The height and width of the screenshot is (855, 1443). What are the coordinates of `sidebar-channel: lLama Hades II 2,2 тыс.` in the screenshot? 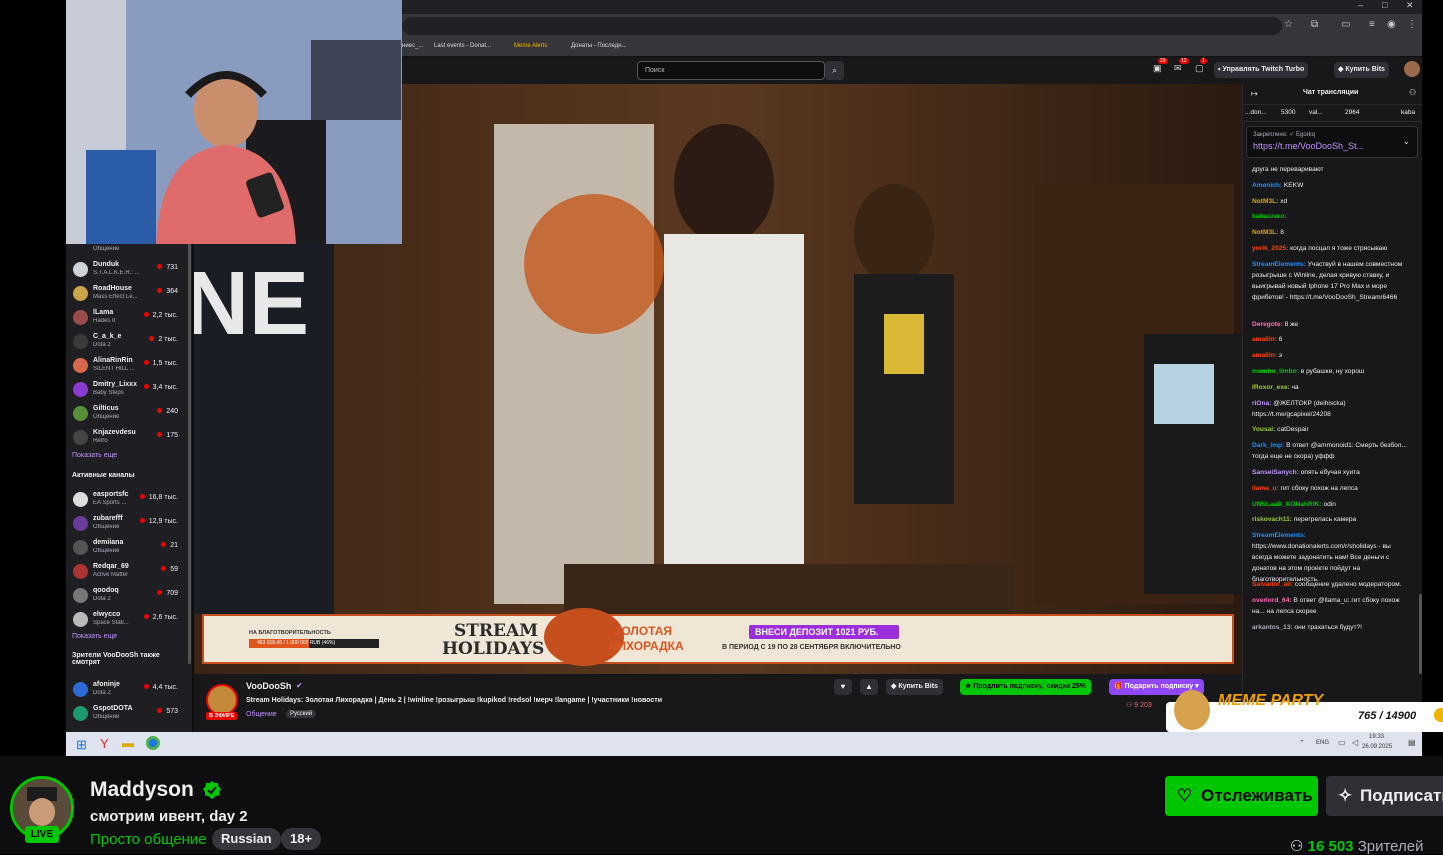 It's located at (129, 318).